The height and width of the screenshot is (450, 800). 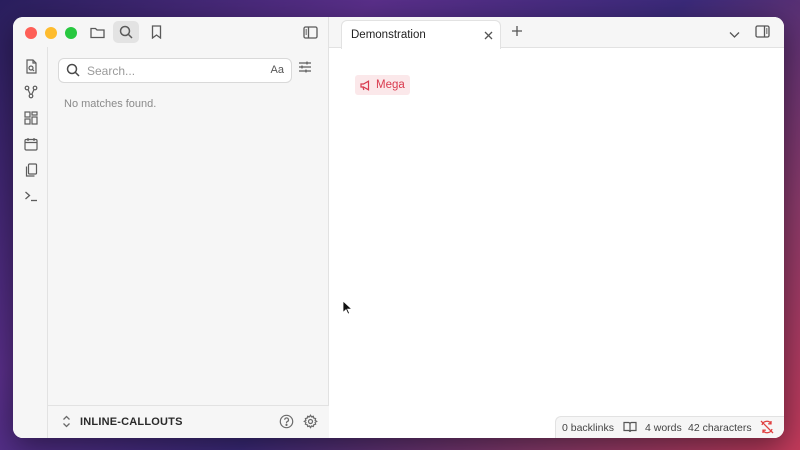 I want to click on help-button, so click(x=286, y=424).